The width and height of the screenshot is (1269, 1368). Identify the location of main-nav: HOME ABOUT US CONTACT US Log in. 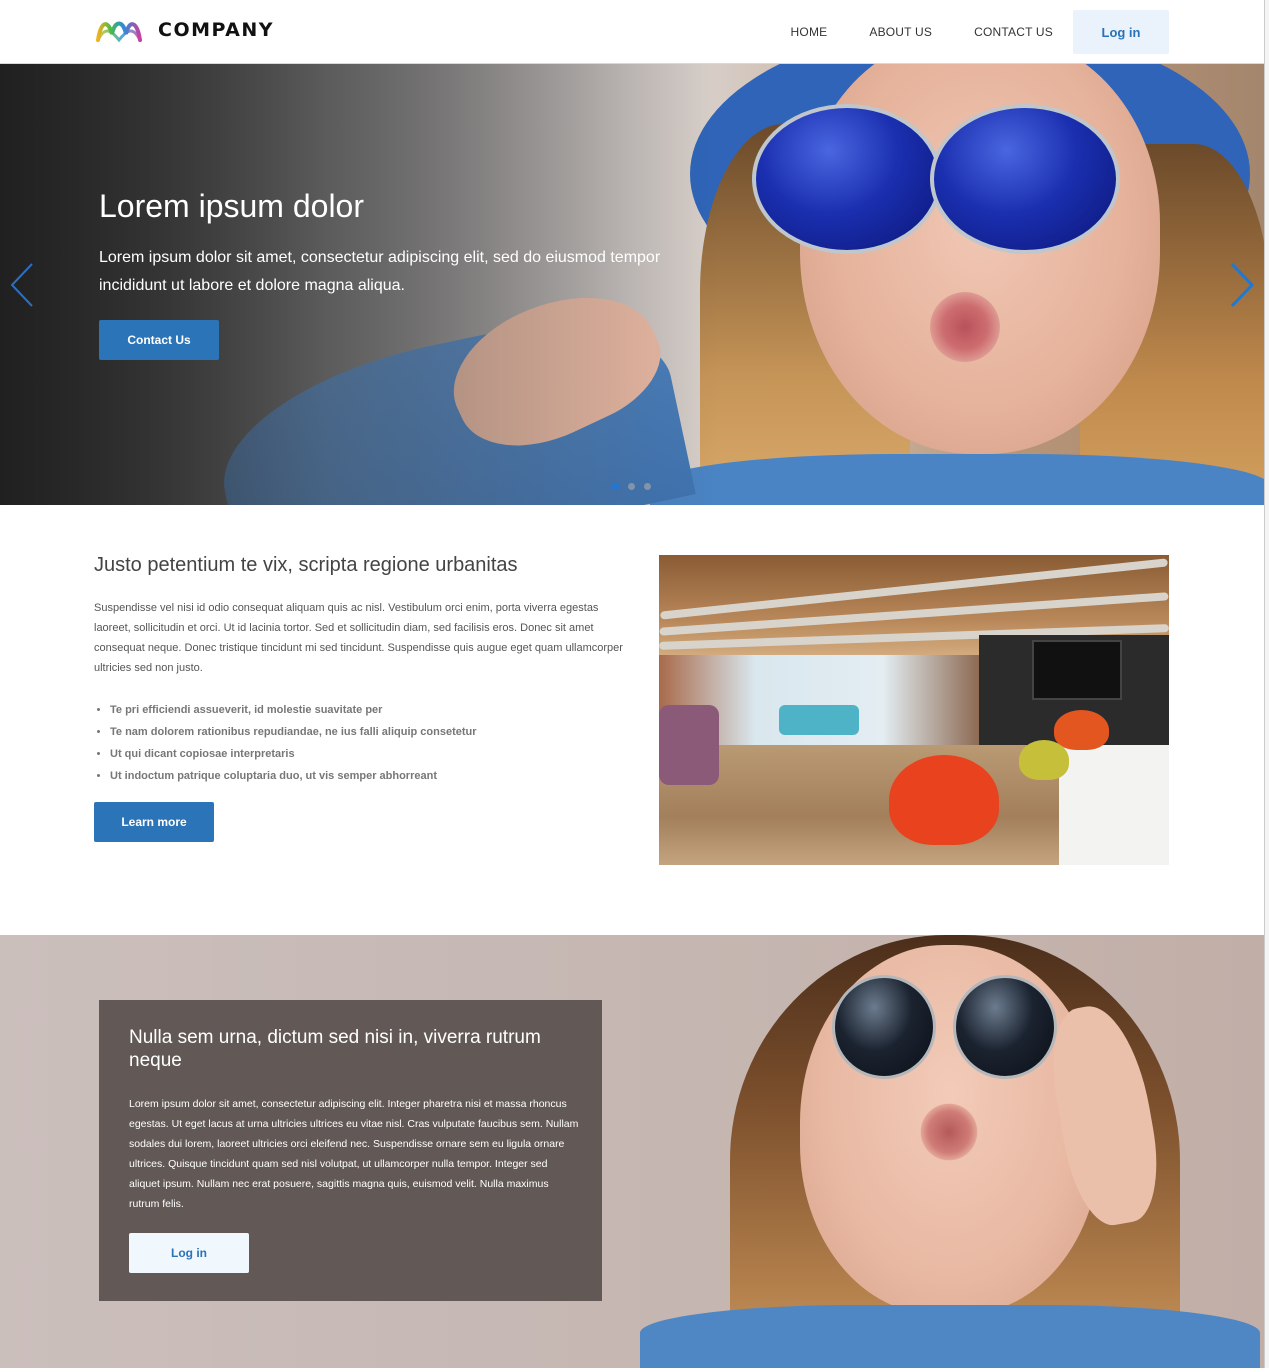
(980, 32).